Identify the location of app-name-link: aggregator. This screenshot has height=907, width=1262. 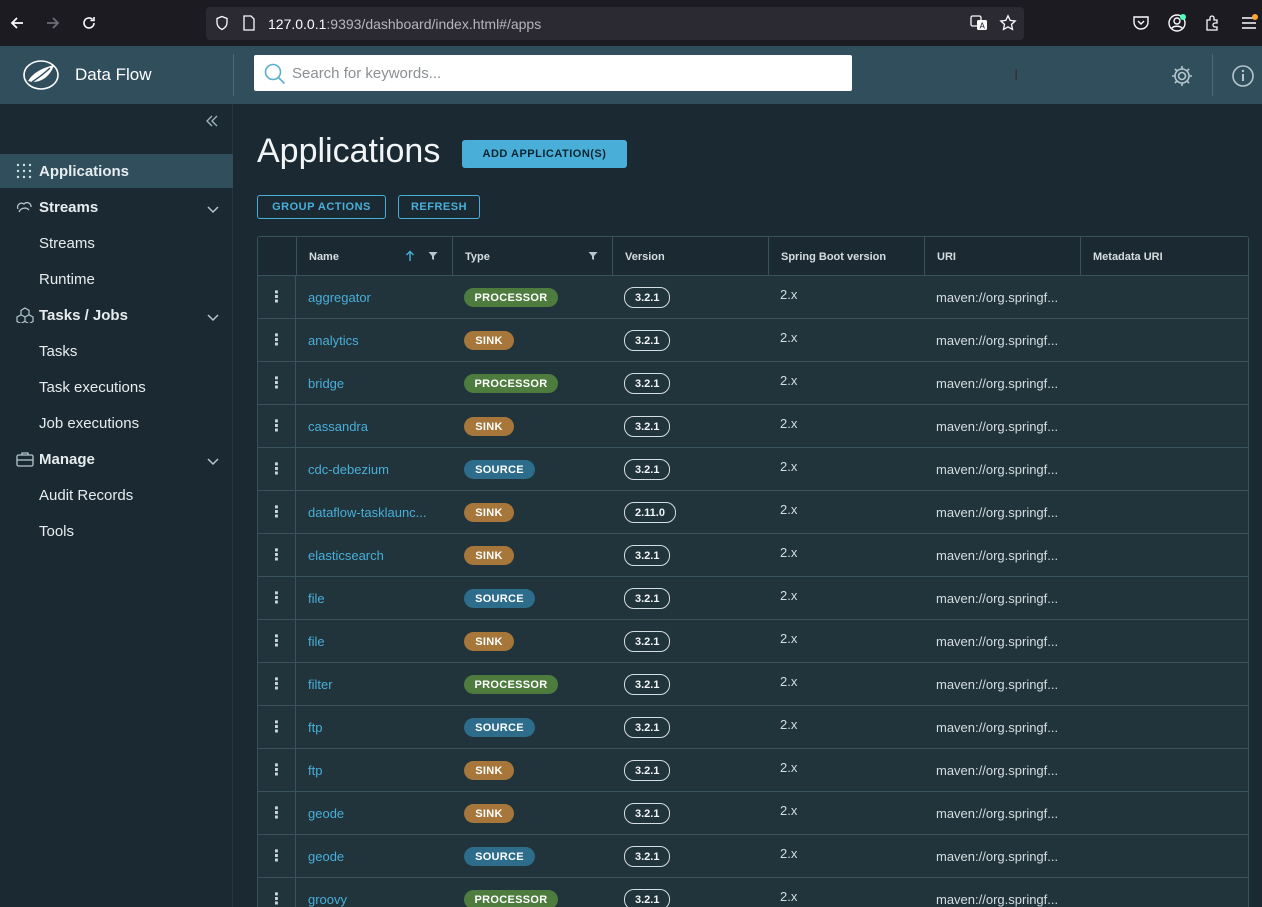
(373, 297).